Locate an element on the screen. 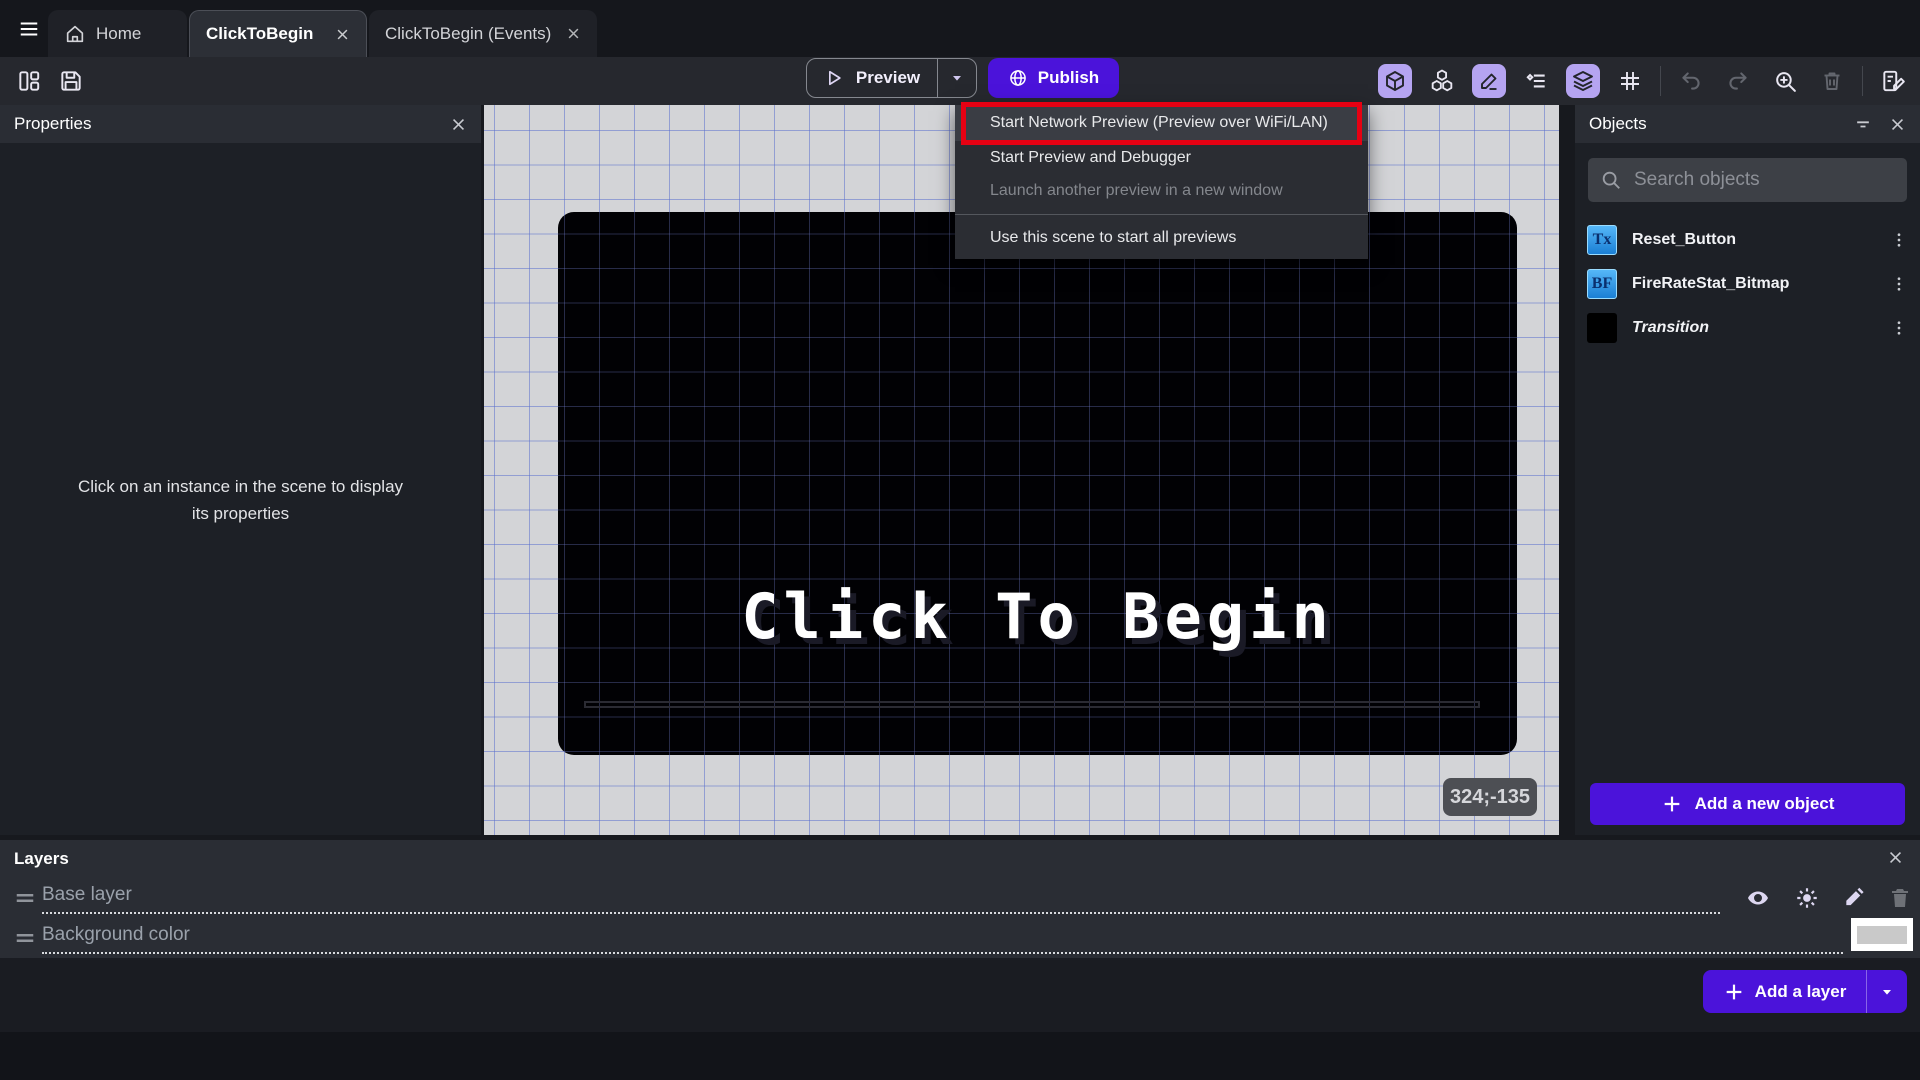  preview-button: Preview is located at coordinates (891, 78).